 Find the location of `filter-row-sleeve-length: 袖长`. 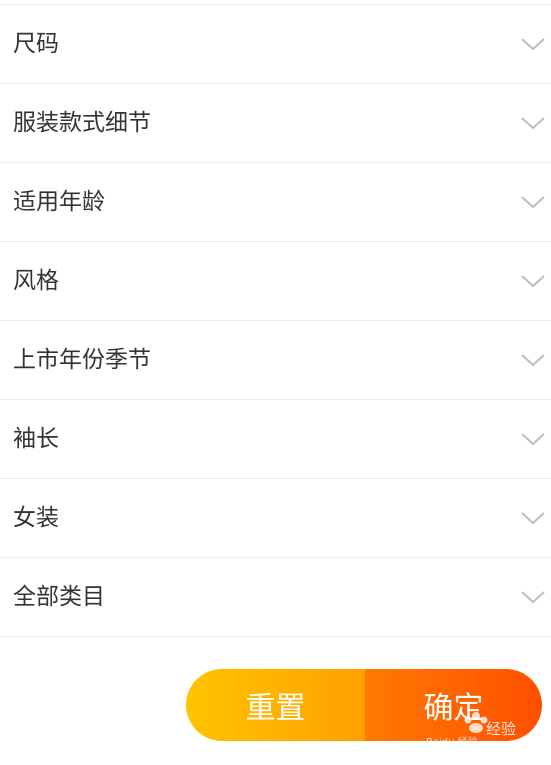

filter-row-sleeve-length: 袖长 is located at coordinates (275, 439).